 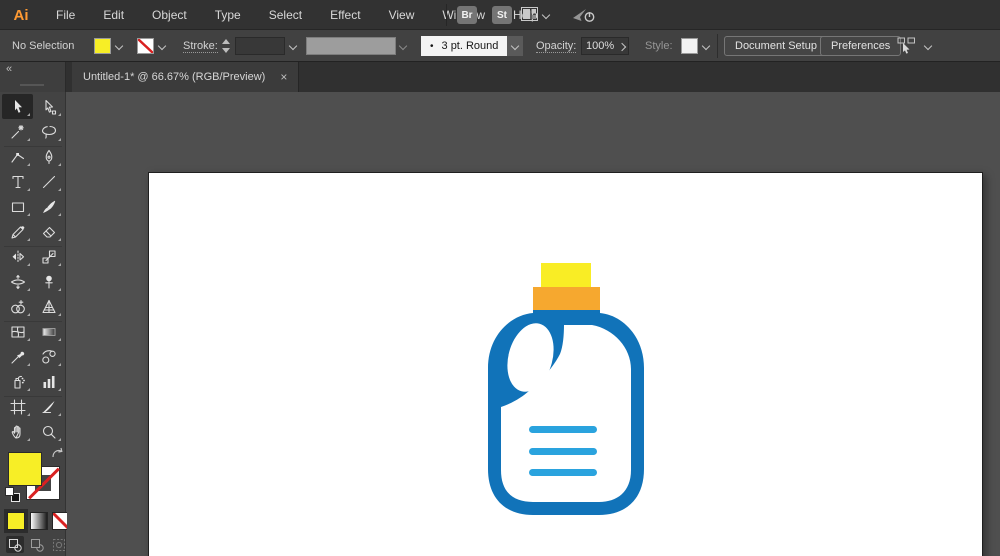 I want to click on fill-proxy-swatch, so click(x=25, y=469).